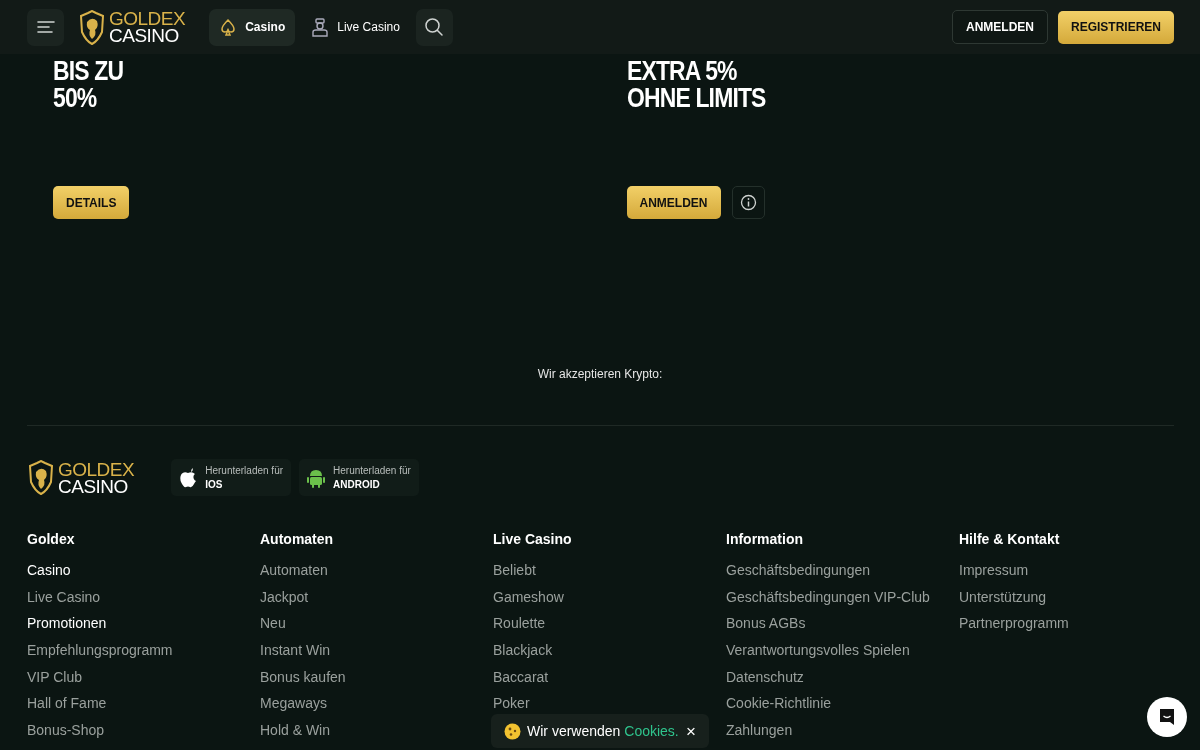  Describe the element at coordinates (357, 484) in the screenshot. I see `platform-name: ANDROID` at that location.